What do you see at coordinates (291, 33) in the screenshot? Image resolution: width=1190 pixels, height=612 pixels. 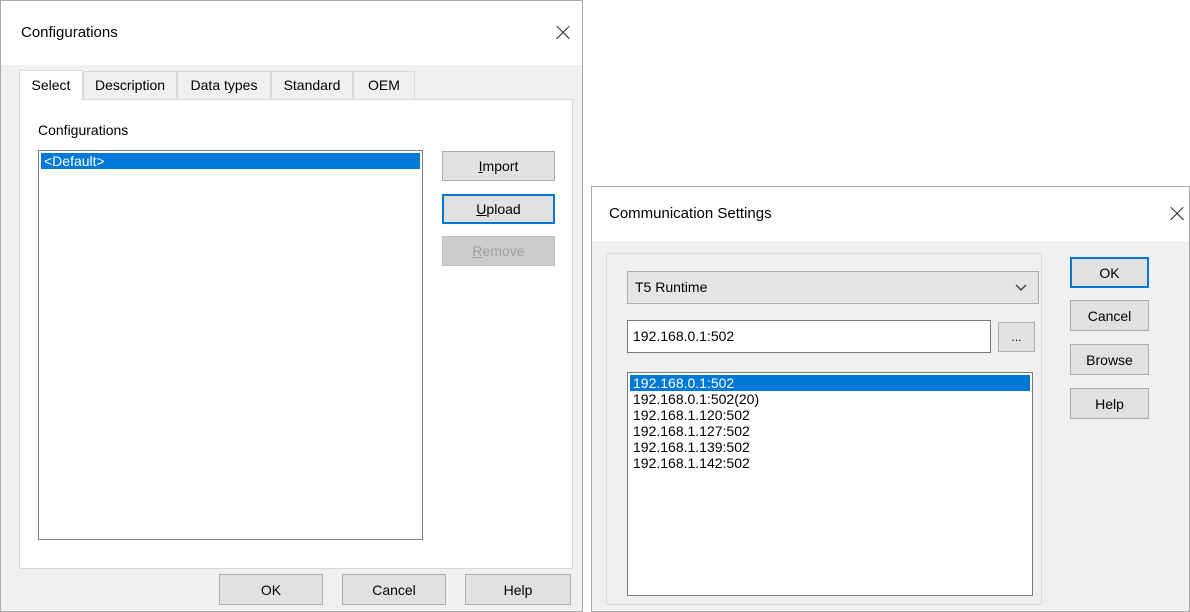 I see `title-bar: Configurations` at bounding box center [291, 33].